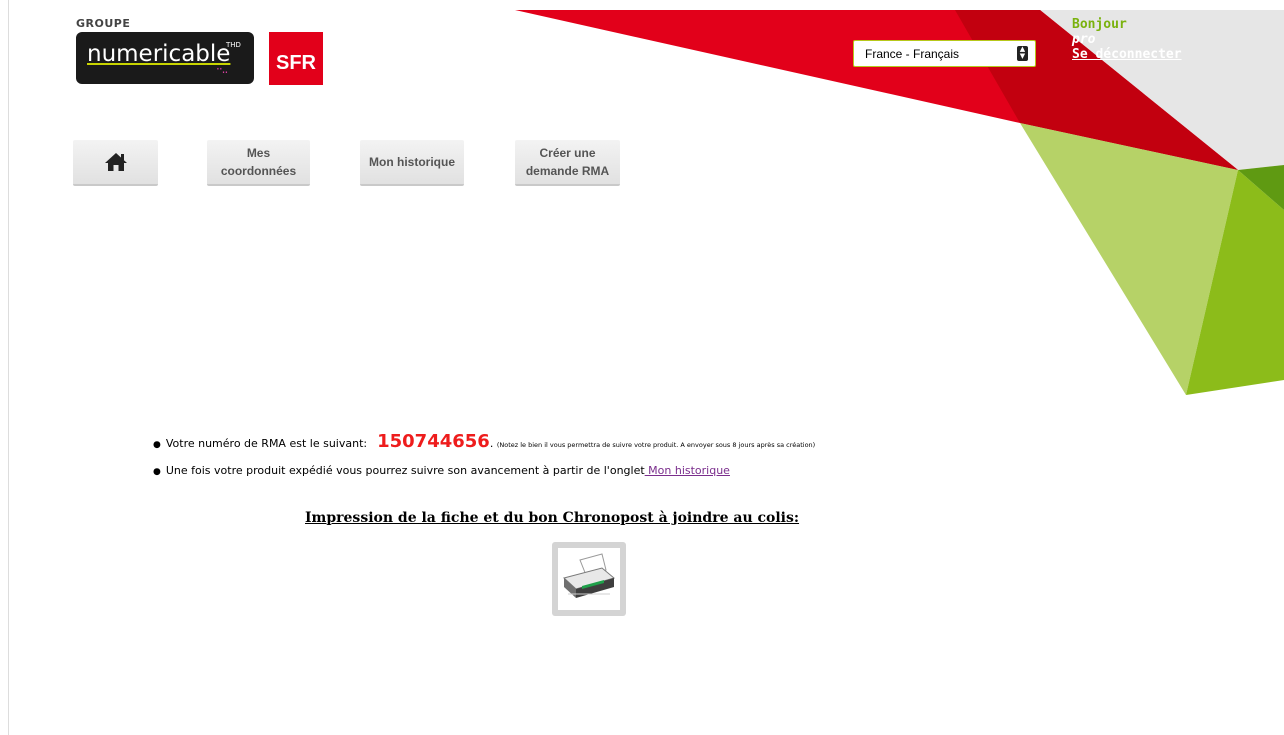 The height and width of the screenshot is (735, 1284). What do you see at coordinates (1022, 53) in the screenshot?
I see `select-arrows-icon: ▲ ▼` at bounding box center [1022, 53].